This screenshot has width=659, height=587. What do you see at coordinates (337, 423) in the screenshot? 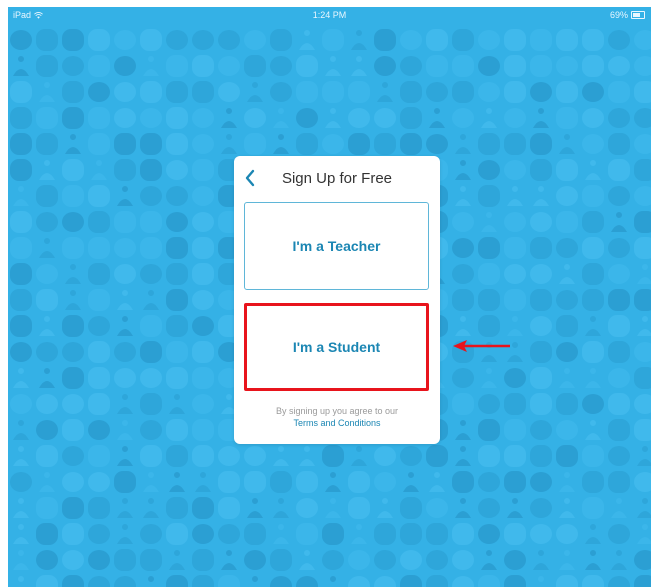
I see `terms-link: Terms and Conditions` at bounding box center [337, 423].